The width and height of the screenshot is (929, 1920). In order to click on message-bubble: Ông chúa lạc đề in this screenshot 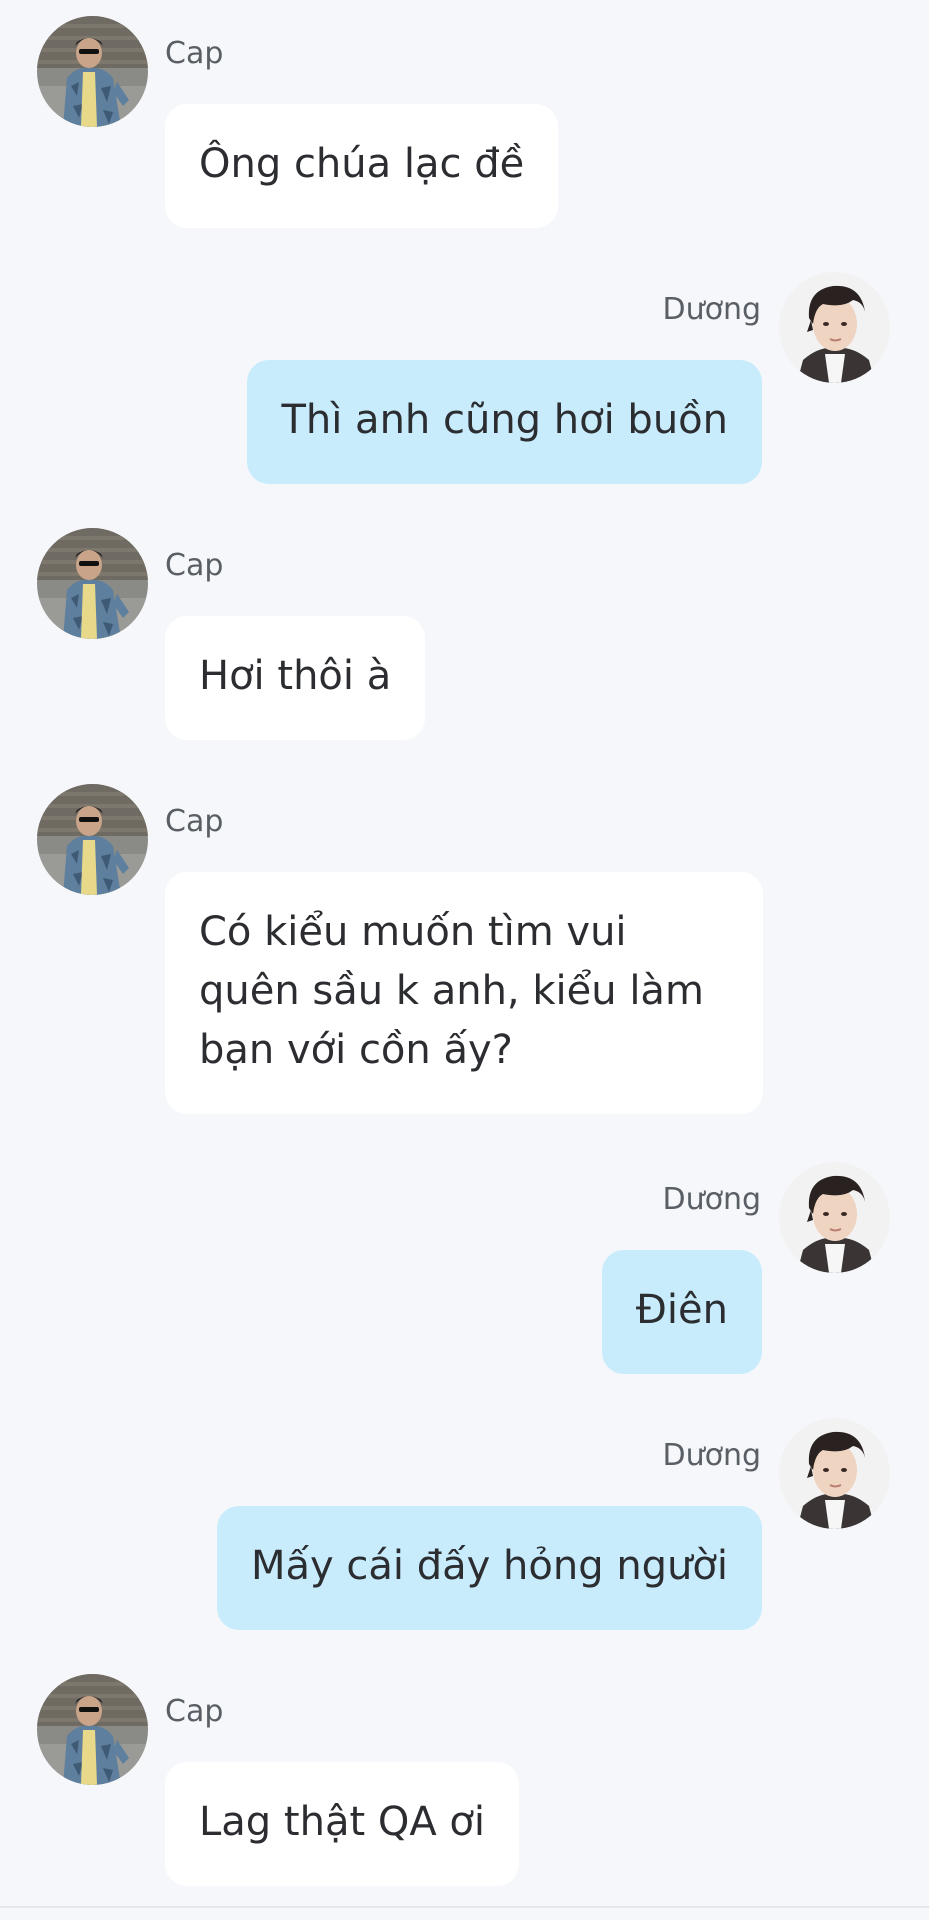, I will do `click(362, 166)`.